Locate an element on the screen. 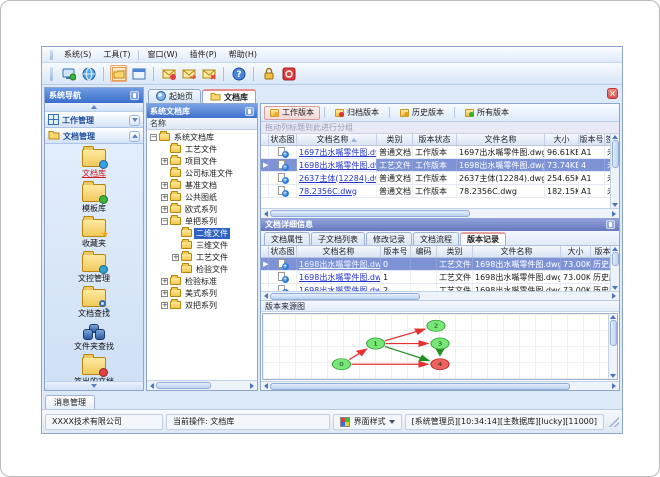 This screenshot has height=477, width=660. tab-版本记录: 版本记录 is located at coordinates (483, 238).